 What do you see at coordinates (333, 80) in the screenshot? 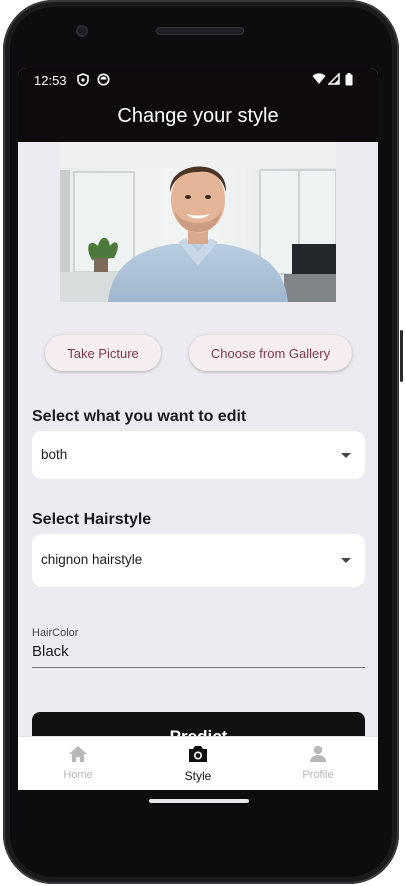
I see `signal-icon` at bounding box center [333, 80].